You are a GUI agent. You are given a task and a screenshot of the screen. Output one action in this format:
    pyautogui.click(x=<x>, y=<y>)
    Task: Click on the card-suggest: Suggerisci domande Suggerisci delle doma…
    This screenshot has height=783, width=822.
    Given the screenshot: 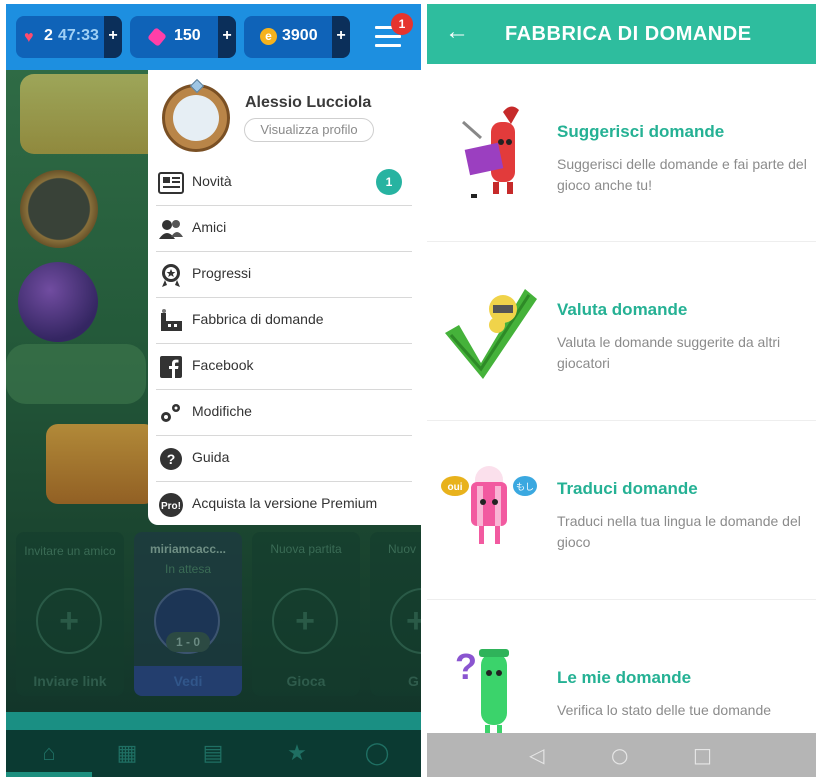 What is the action you would take?
    pyautogui.click(x=621, y=153)
    